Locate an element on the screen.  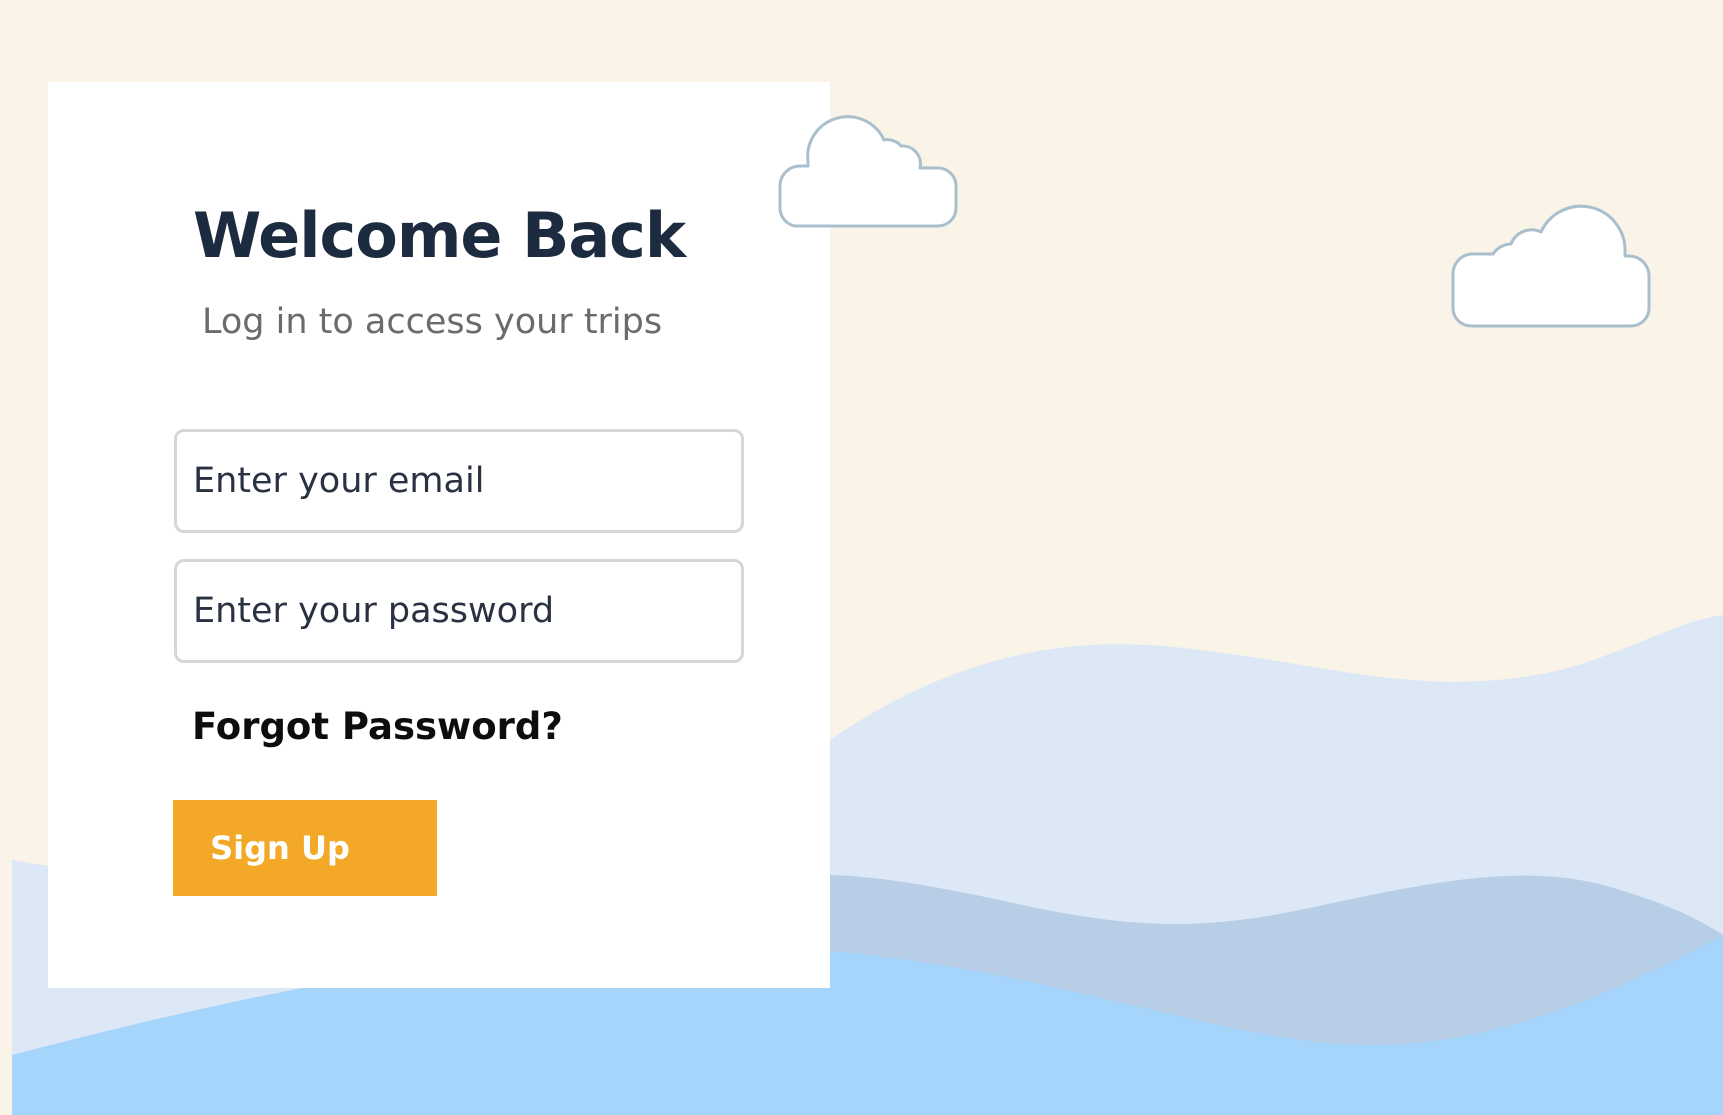
page-subtitle: Log in to access your trips is located at coordinates (432, 322).